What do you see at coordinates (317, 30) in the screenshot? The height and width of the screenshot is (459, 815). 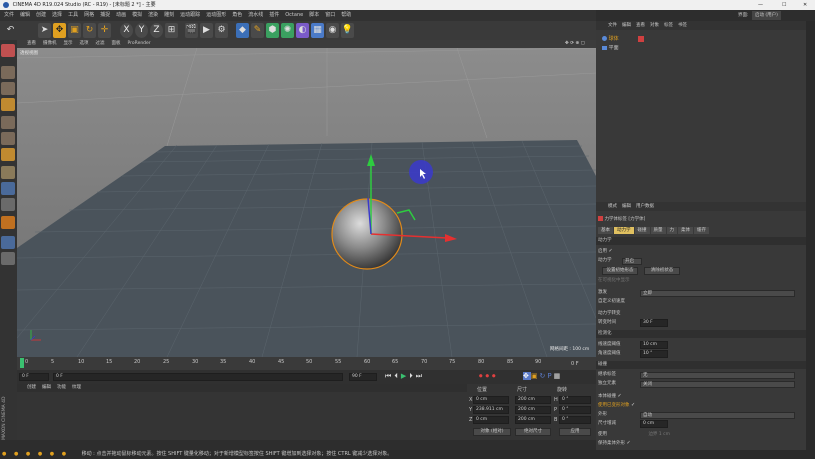 I see `floor-icon: ▦` at bounding box center [317, 30].